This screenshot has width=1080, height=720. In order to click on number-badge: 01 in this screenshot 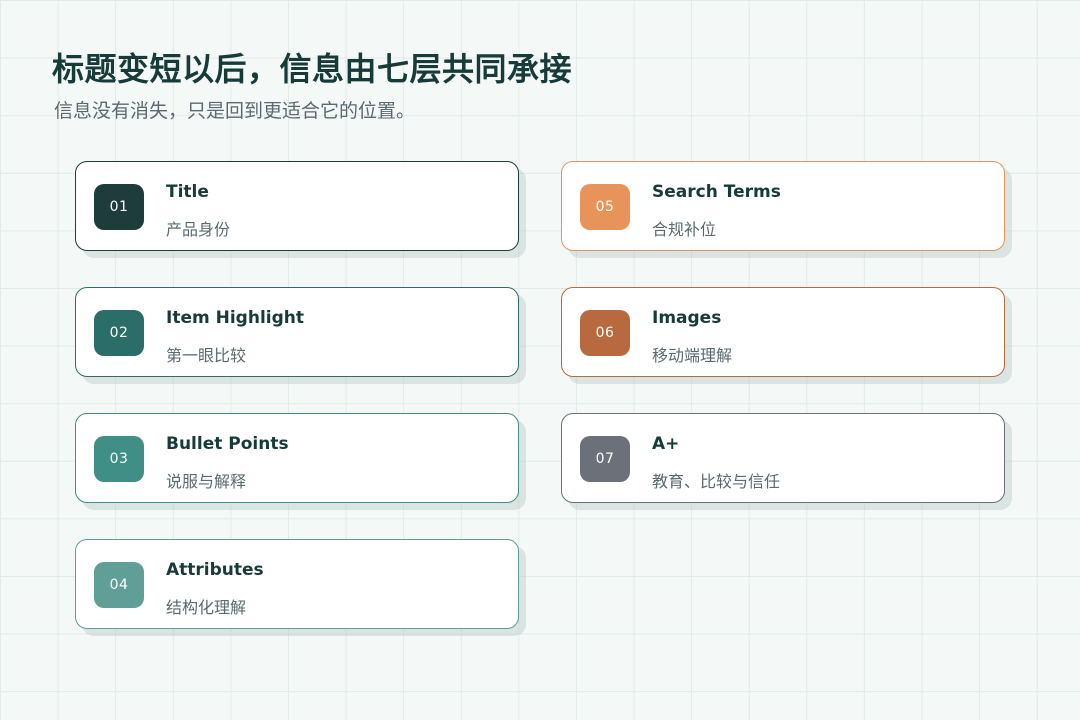, I will do `click(119, 207)`.